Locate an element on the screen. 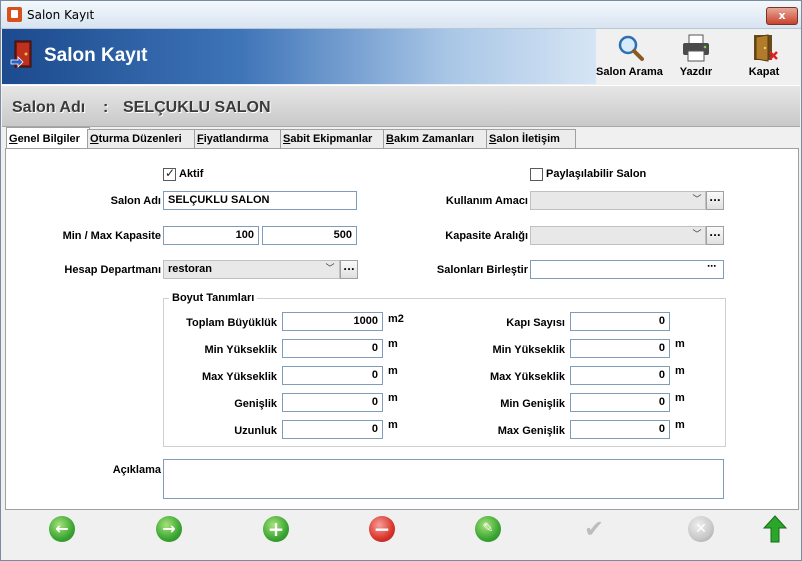  close-label: Kapat is located at coordinates (764, 72).